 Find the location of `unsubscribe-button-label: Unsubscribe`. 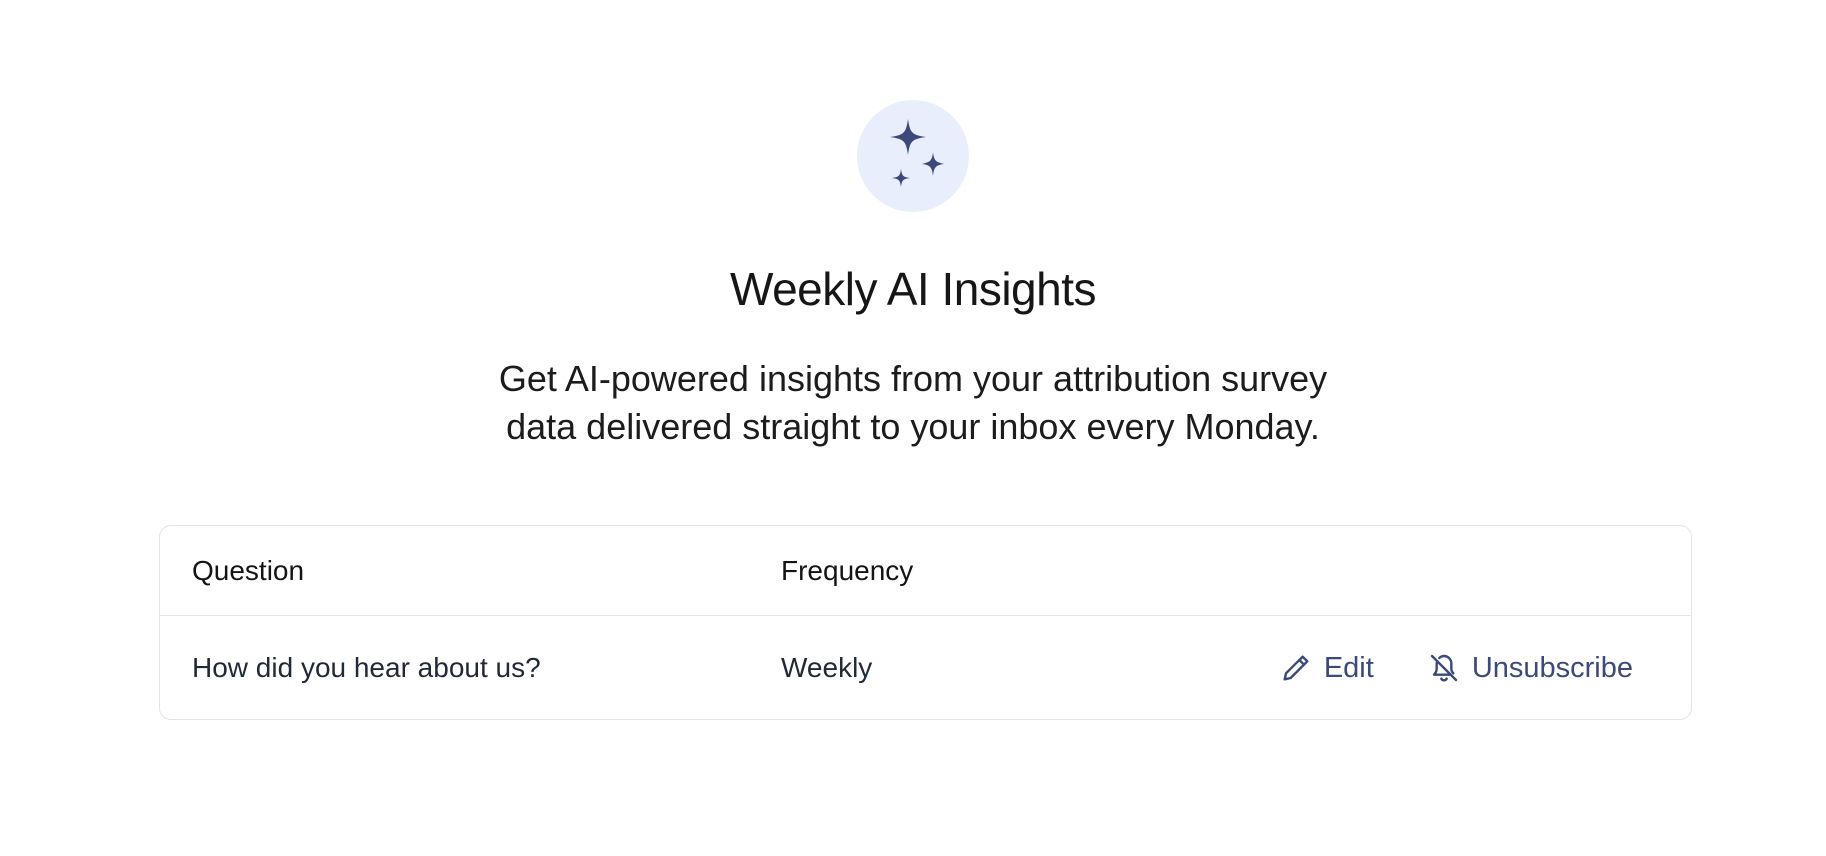

unsubscribe-button-label: Unsubscribe is located at coordinates (1552, 667).